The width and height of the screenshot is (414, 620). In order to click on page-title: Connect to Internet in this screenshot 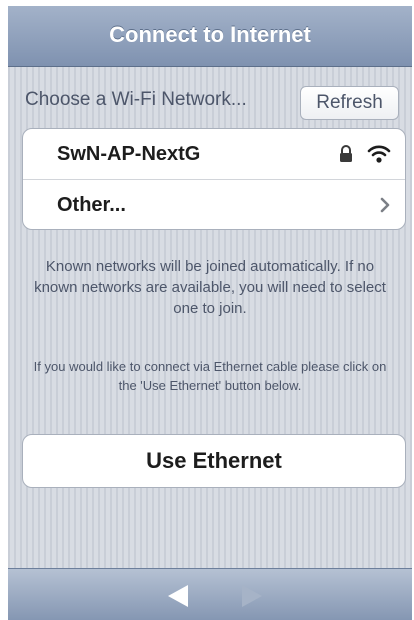, I will do `click(210, 34)`.